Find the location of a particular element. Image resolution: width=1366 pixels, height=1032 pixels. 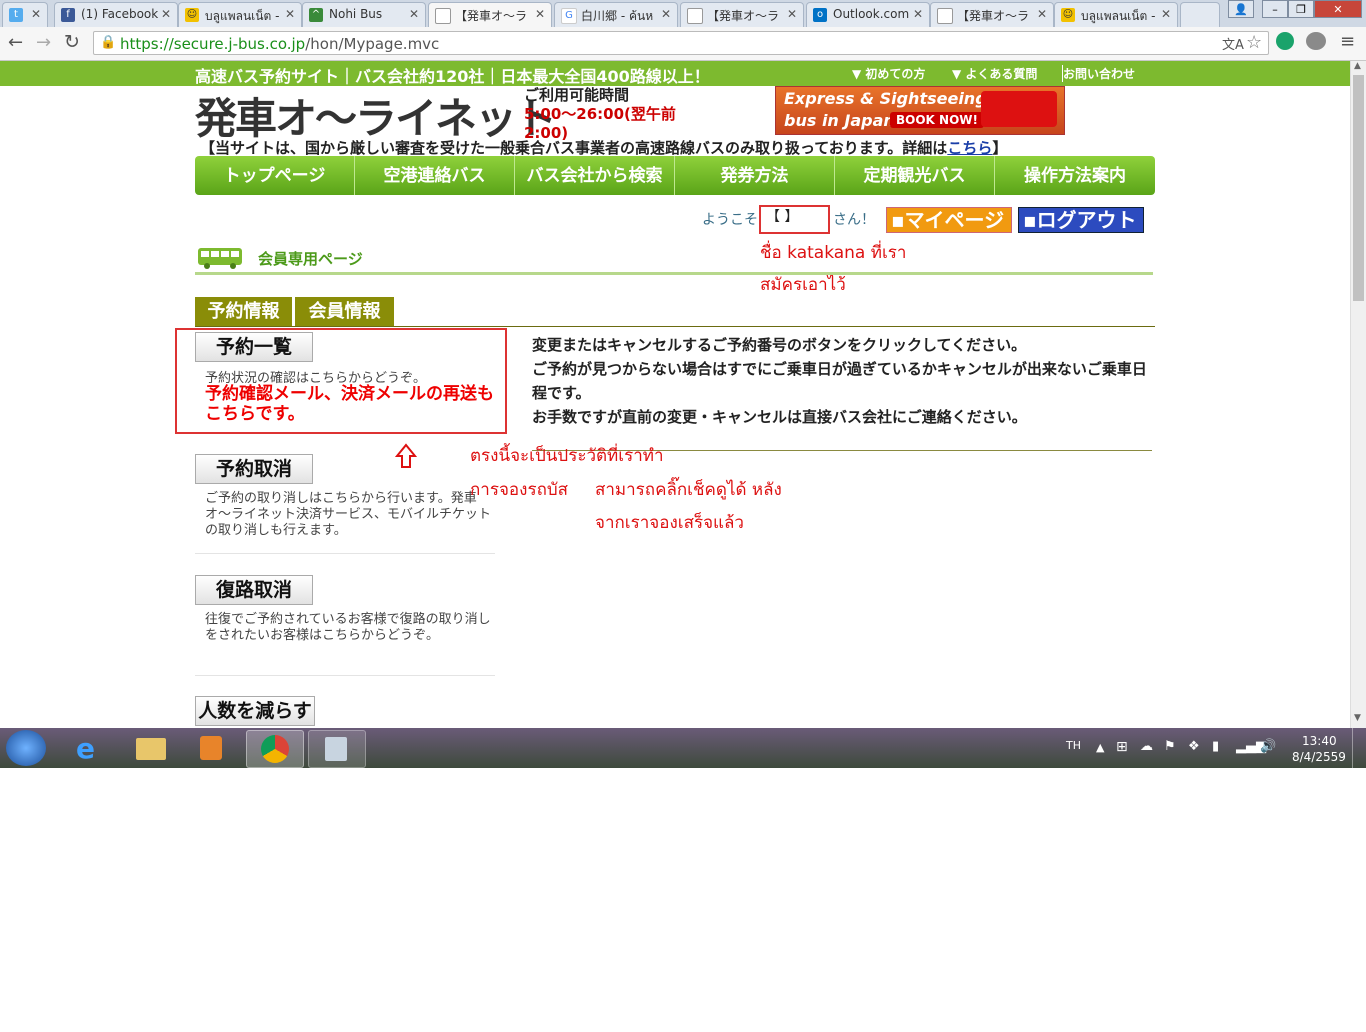

file-explorer-icon is located at coordinates (152, 748).